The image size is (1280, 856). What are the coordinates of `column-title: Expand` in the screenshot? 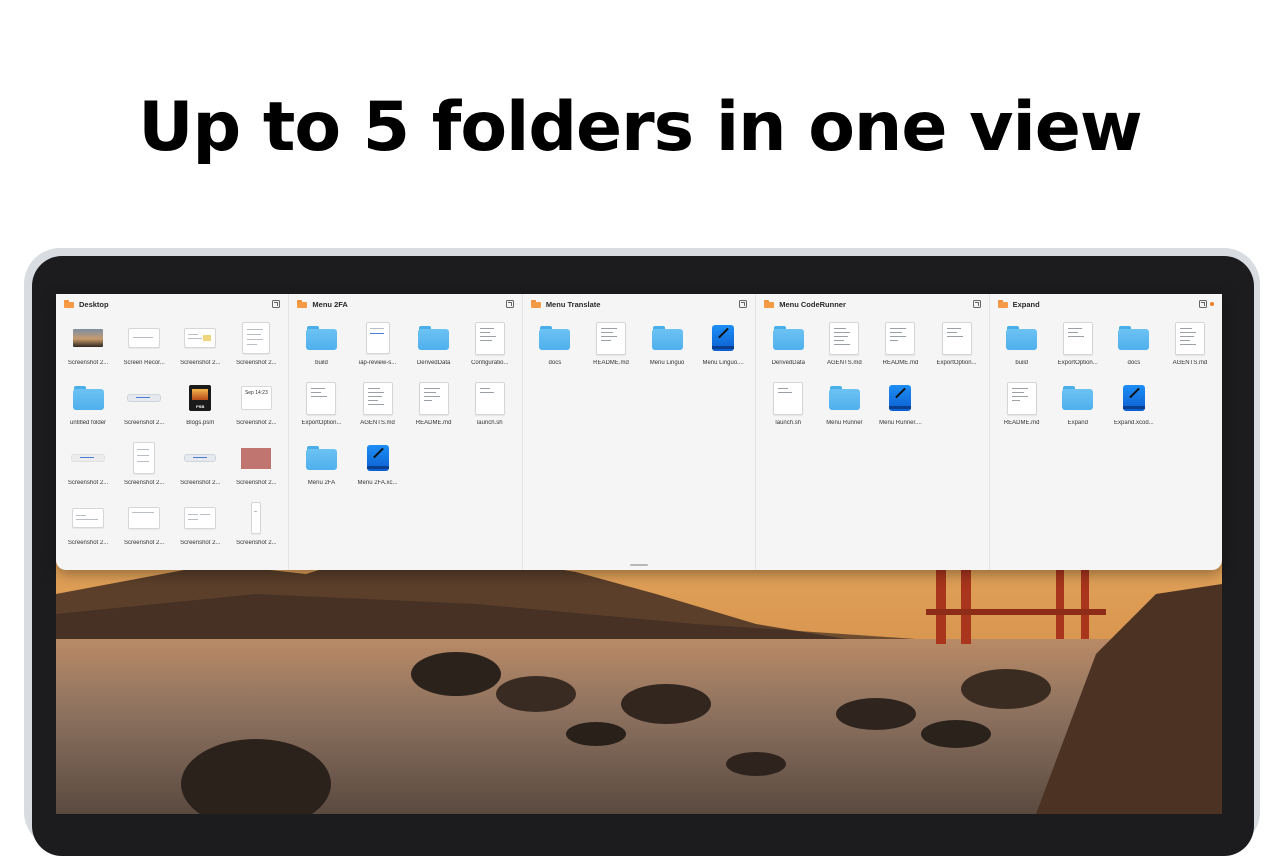 It's located at (1026, 304).